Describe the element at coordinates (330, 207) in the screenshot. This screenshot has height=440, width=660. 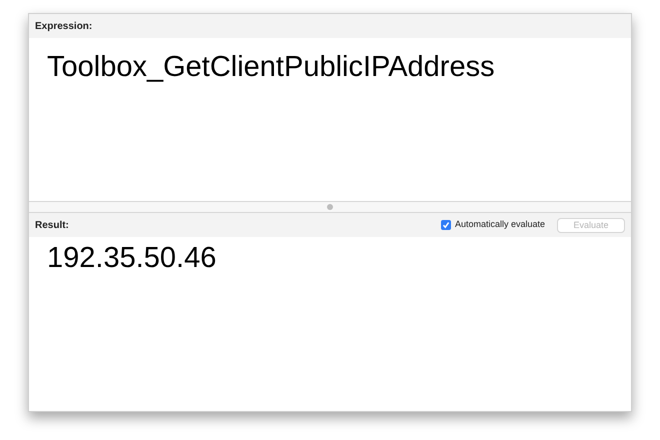
I see `split-handle` at that location.